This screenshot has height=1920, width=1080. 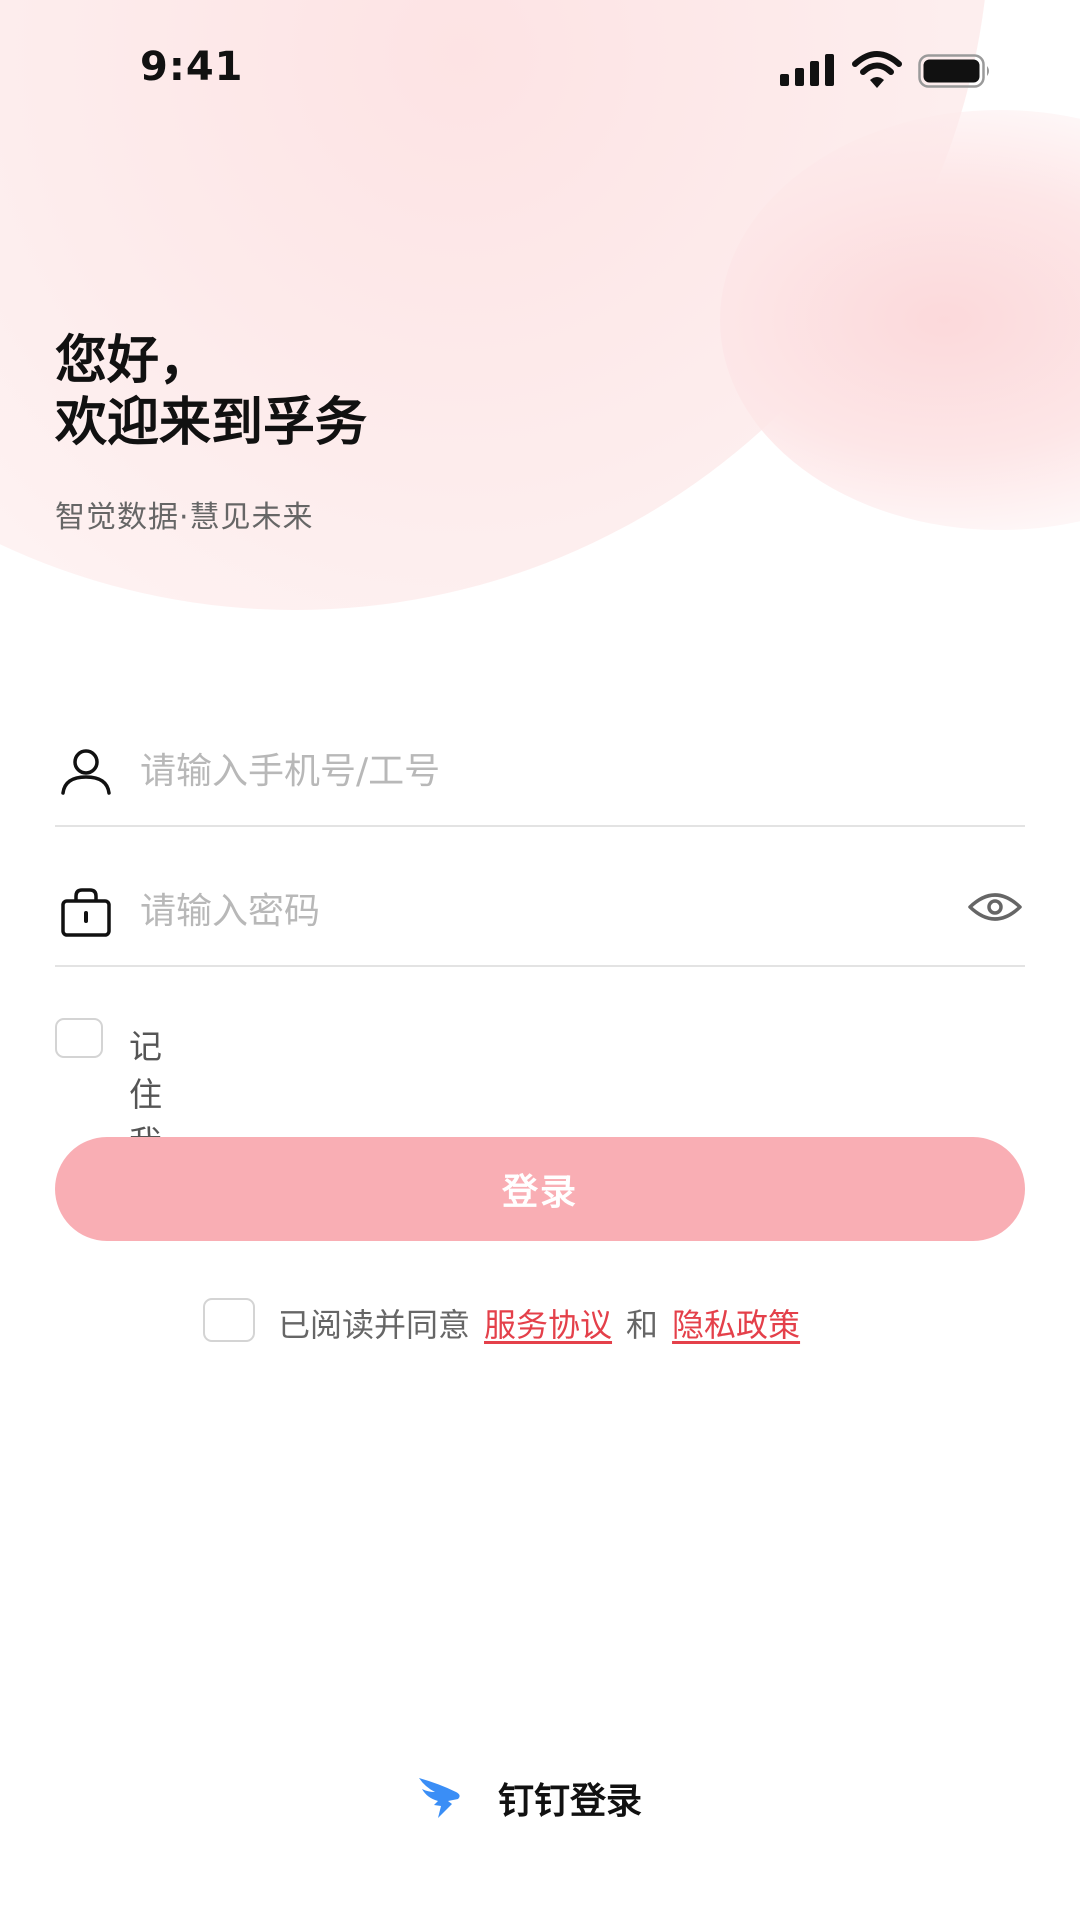 What do you see at coordinates (736, 1325) in the screenshot?
I see `privacy-policy-link: 隐私政策` at bounding box center [736, 1325].